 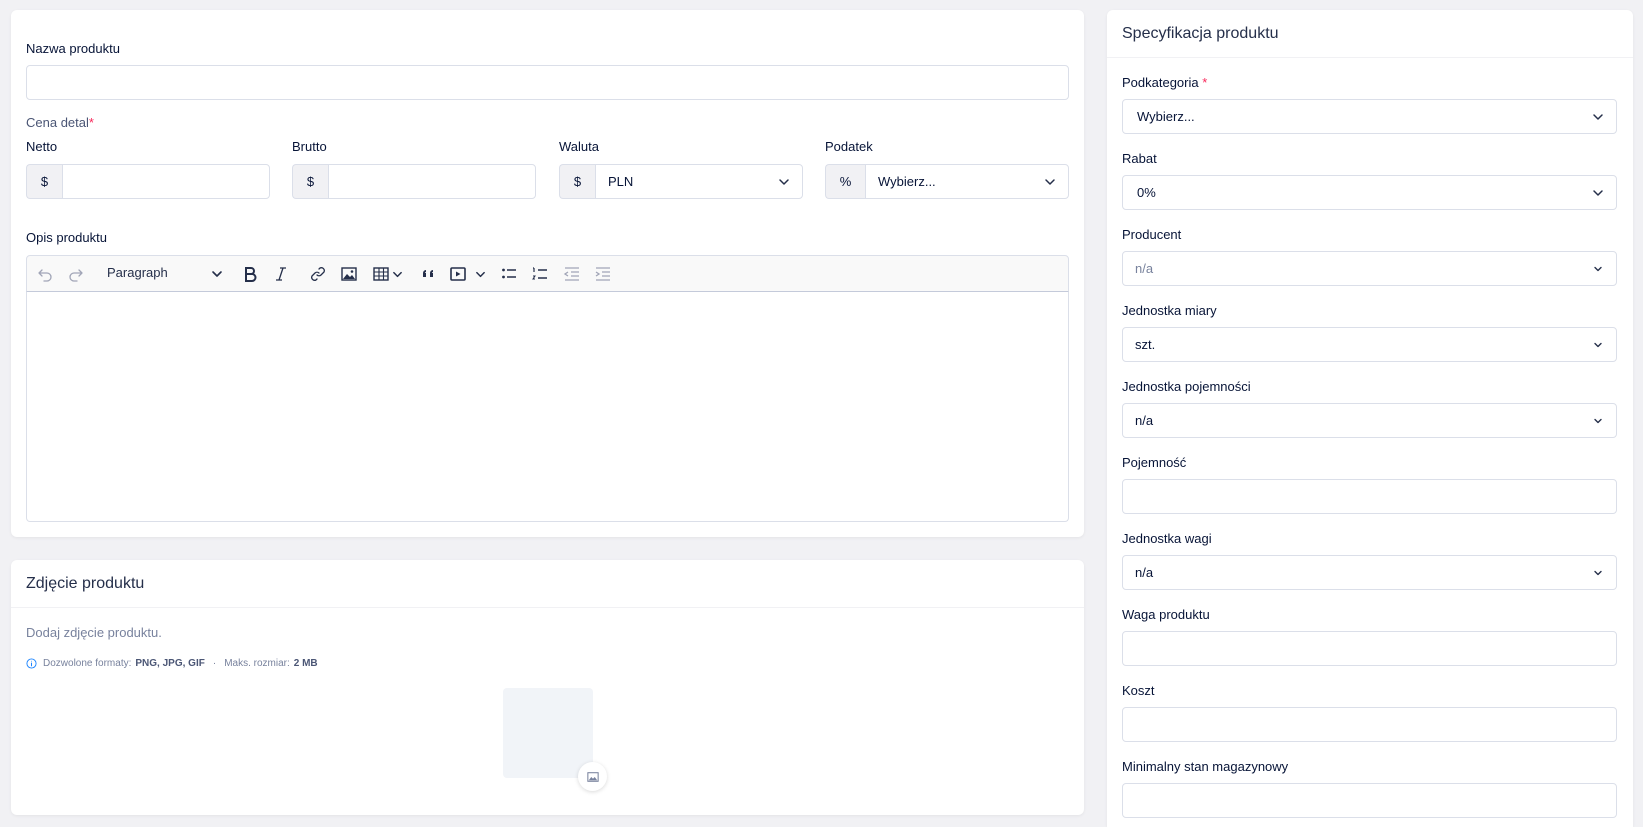 What do you see at coordinates (572, 274) in the screenshot?
I see `outdent-icon` at bounding box center [572, 274].